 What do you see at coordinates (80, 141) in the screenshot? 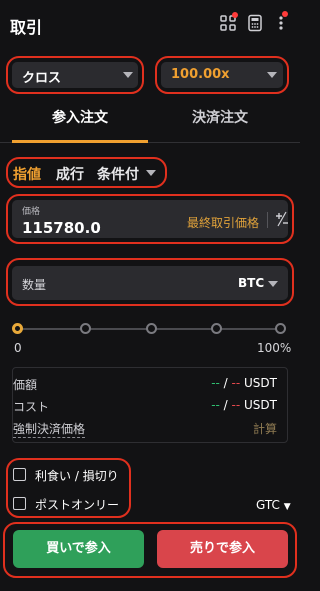
I see `active-tab-underline` at bounding box center [80, 141].